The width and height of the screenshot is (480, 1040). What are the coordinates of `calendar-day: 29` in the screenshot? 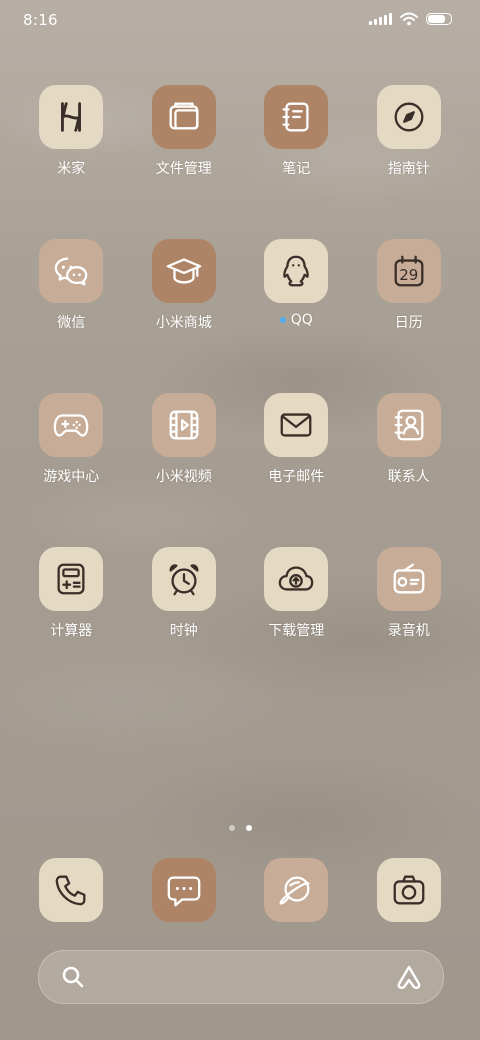 It's located at (409, 275).